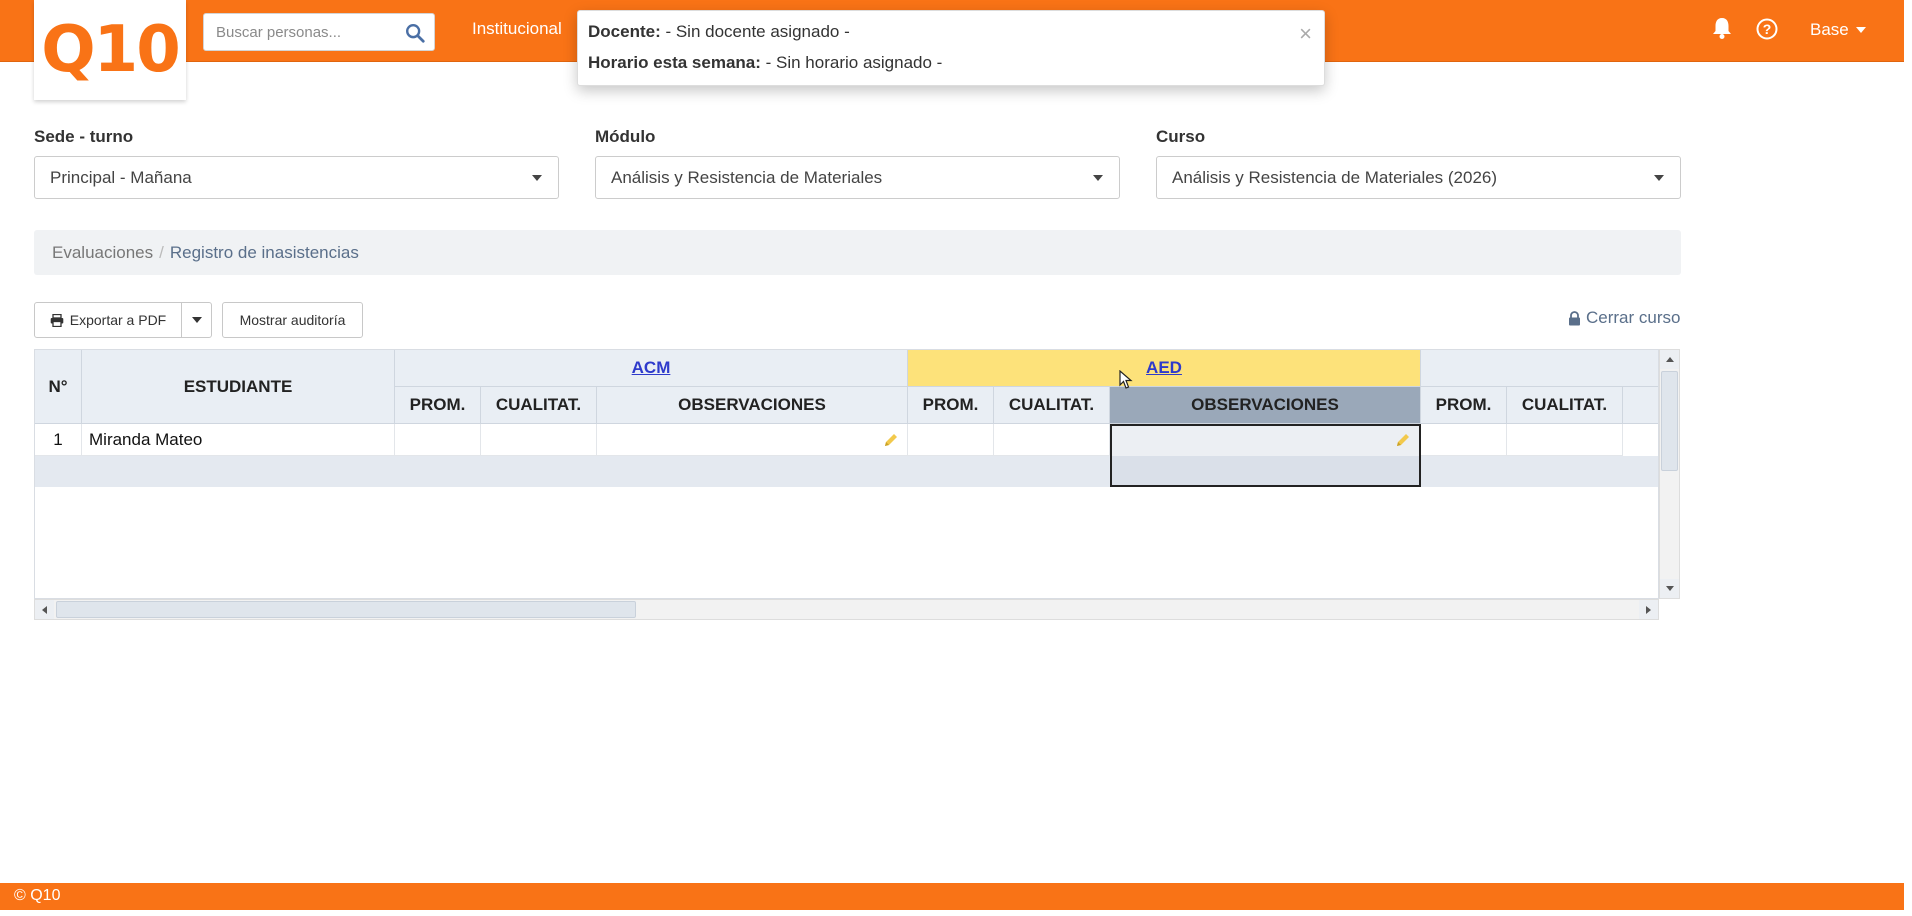  I want to click on col-header-student: ESTUDIANTE, so click(238, 387).